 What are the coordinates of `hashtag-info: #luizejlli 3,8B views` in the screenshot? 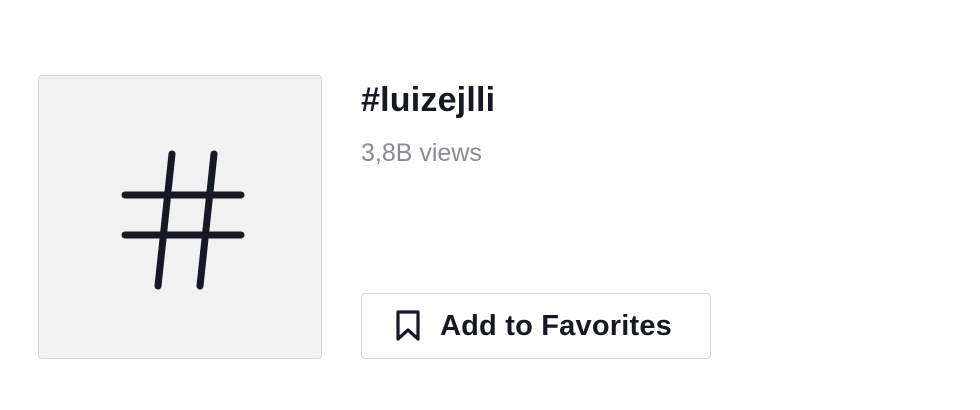 It's located at (428, 124).